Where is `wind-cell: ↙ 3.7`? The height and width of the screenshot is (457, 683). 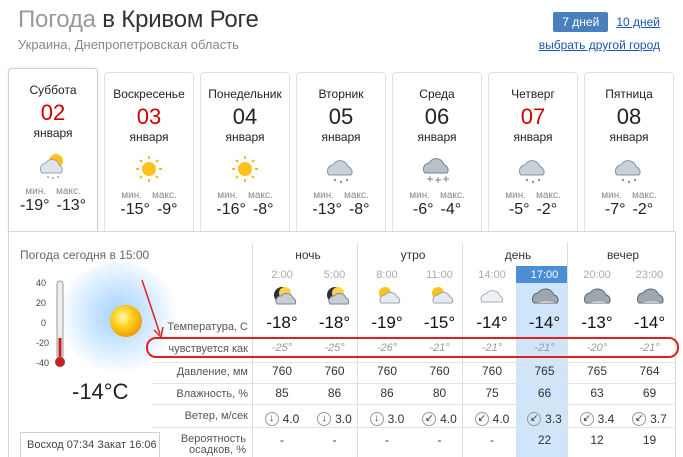 wind-cell: ↙ 3.7 is located at coordinates (650, 417).